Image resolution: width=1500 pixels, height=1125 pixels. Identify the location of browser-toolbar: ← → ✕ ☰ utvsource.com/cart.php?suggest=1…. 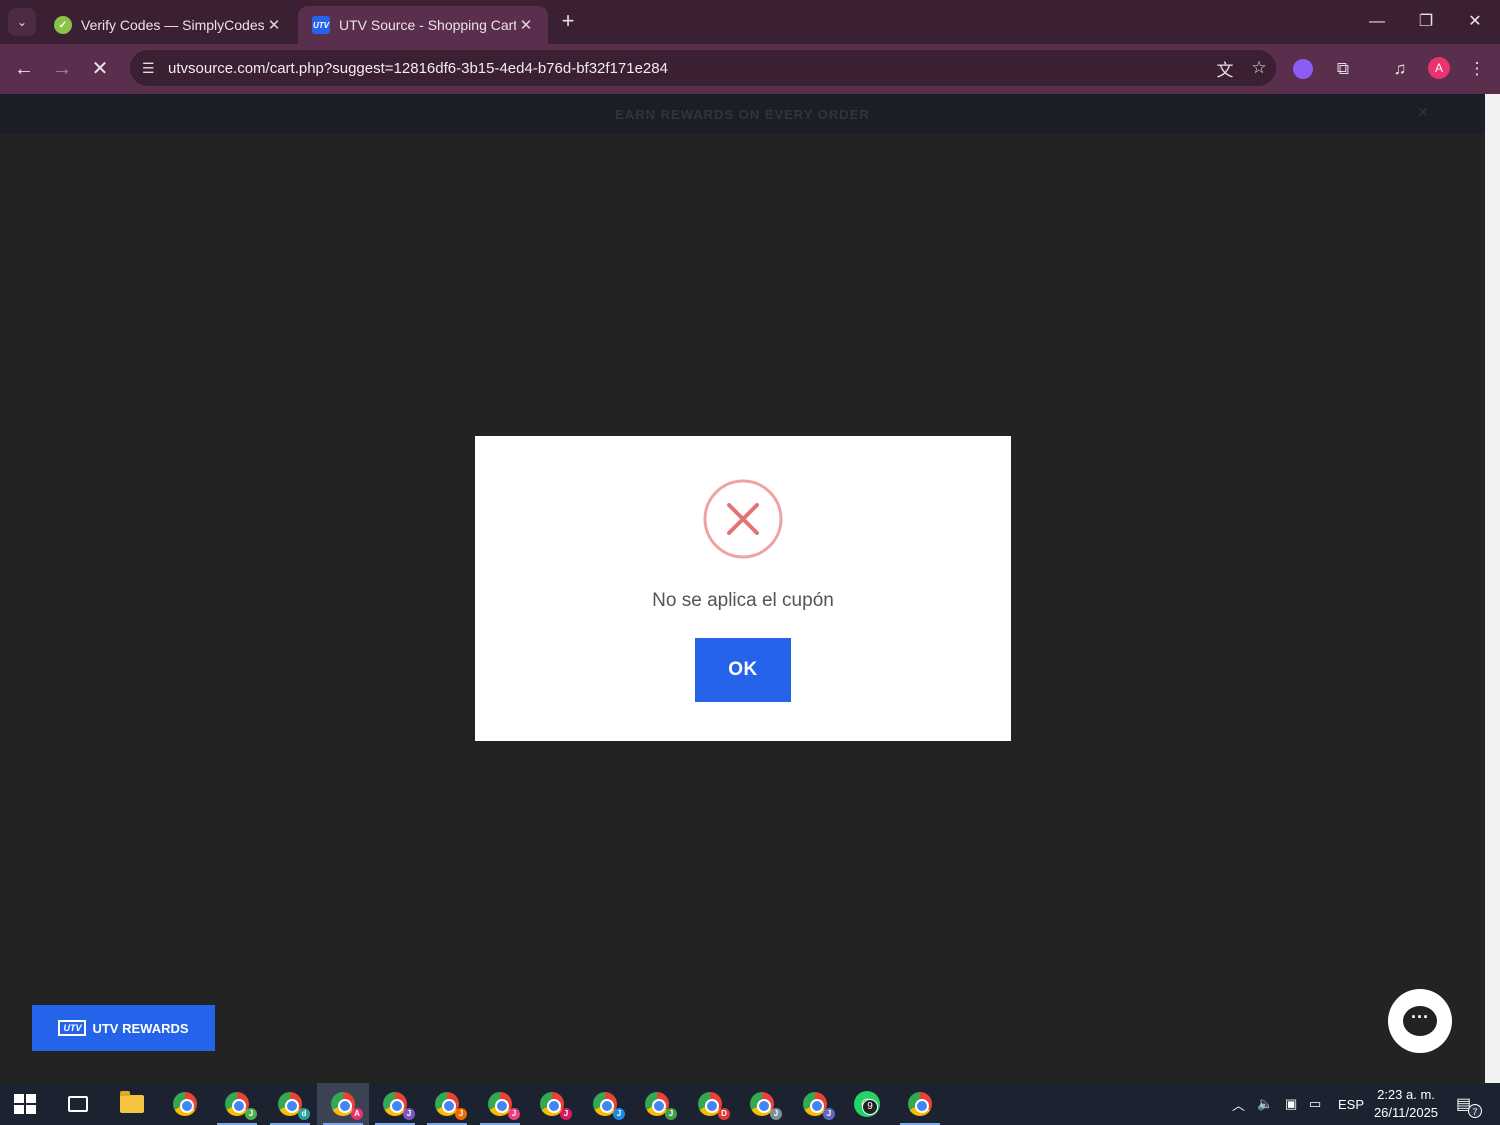
(750, 69).